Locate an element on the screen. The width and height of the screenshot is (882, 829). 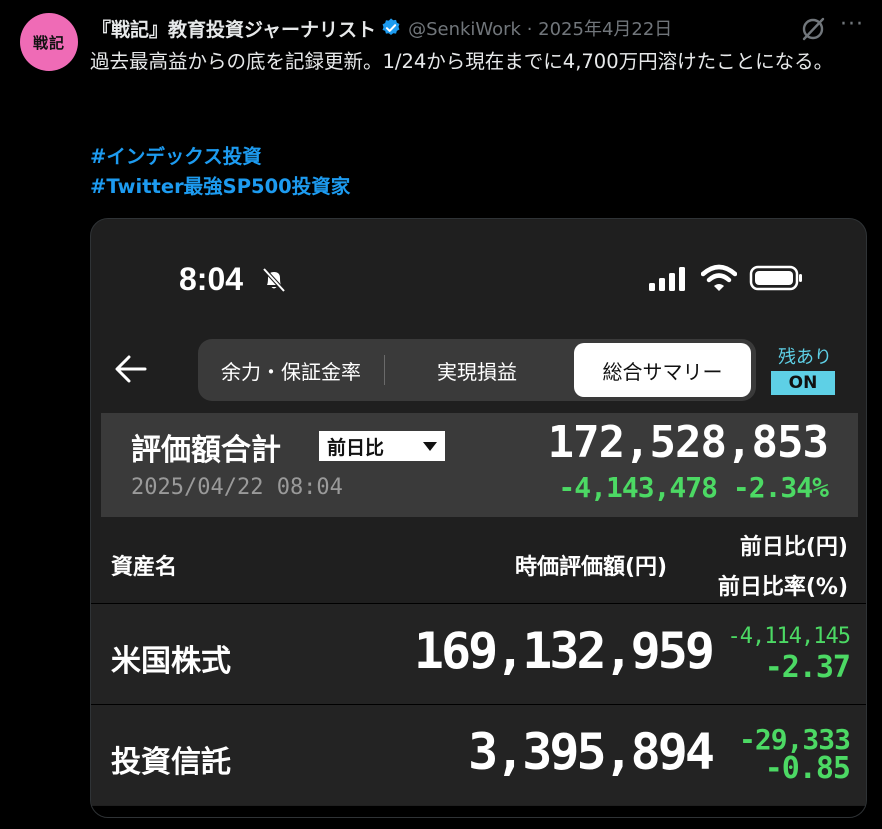
tab-bar: 余力・保証金率 実現損益 総合サマリー is located at coordinates (477, 370).